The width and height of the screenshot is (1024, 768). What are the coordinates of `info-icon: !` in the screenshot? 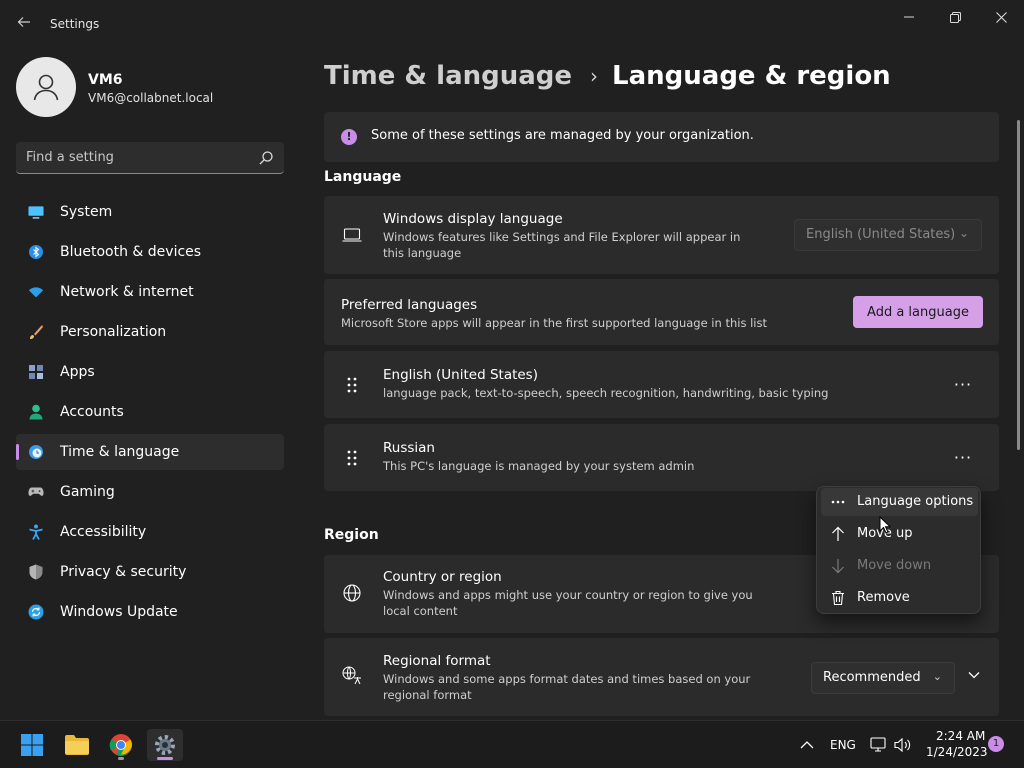 It's located at (349, 137).